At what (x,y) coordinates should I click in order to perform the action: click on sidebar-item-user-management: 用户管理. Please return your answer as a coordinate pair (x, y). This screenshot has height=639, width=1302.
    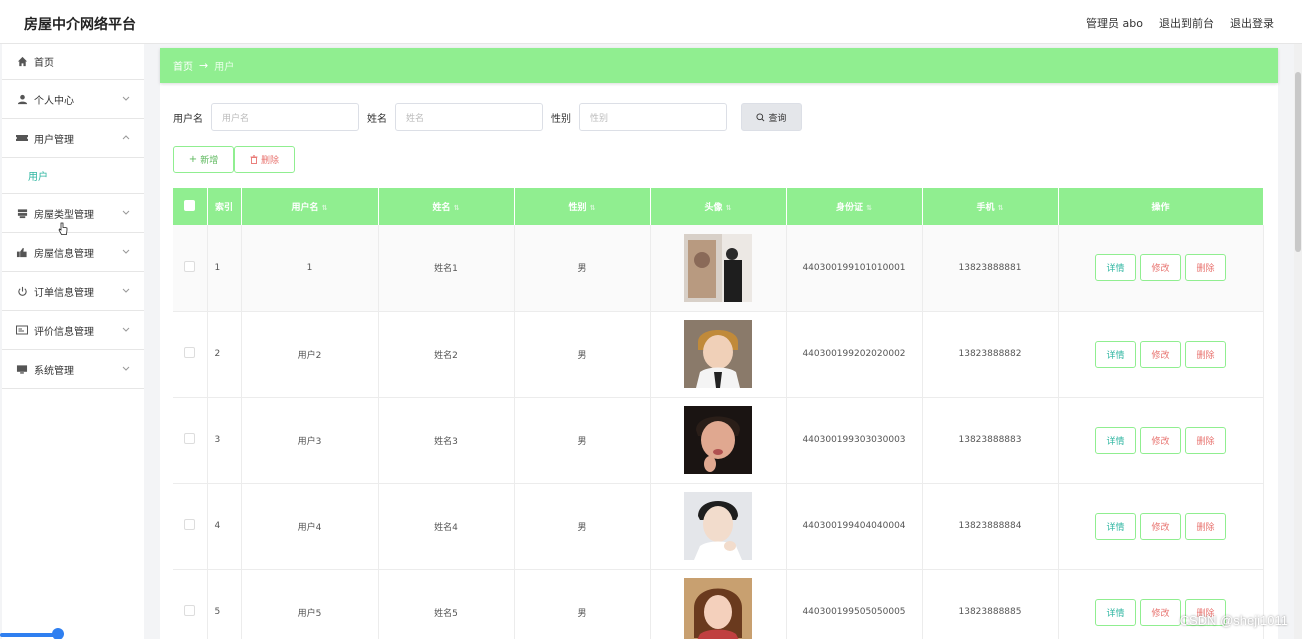
    Looking at the image, I should click on (73, 138).